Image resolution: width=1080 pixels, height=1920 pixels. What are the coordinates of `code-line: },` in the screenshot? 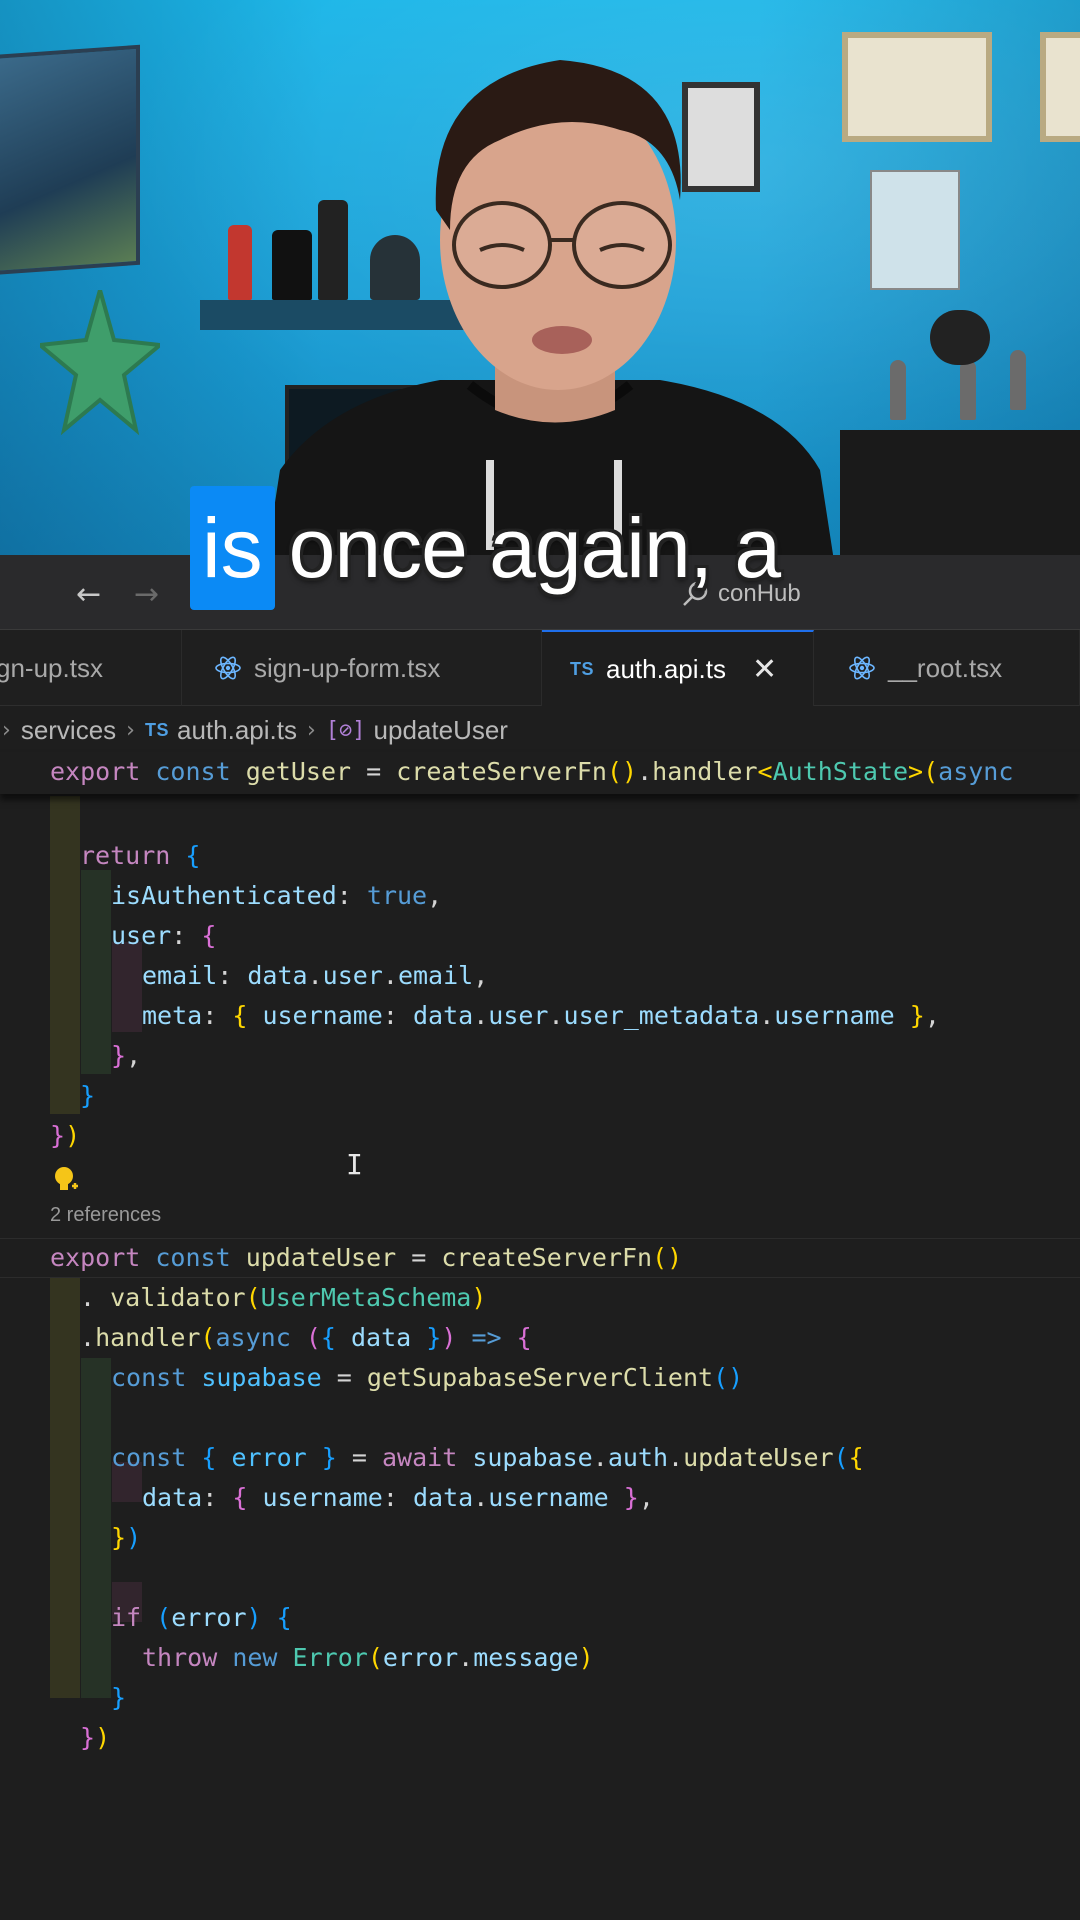 It's located at (126, 1055).